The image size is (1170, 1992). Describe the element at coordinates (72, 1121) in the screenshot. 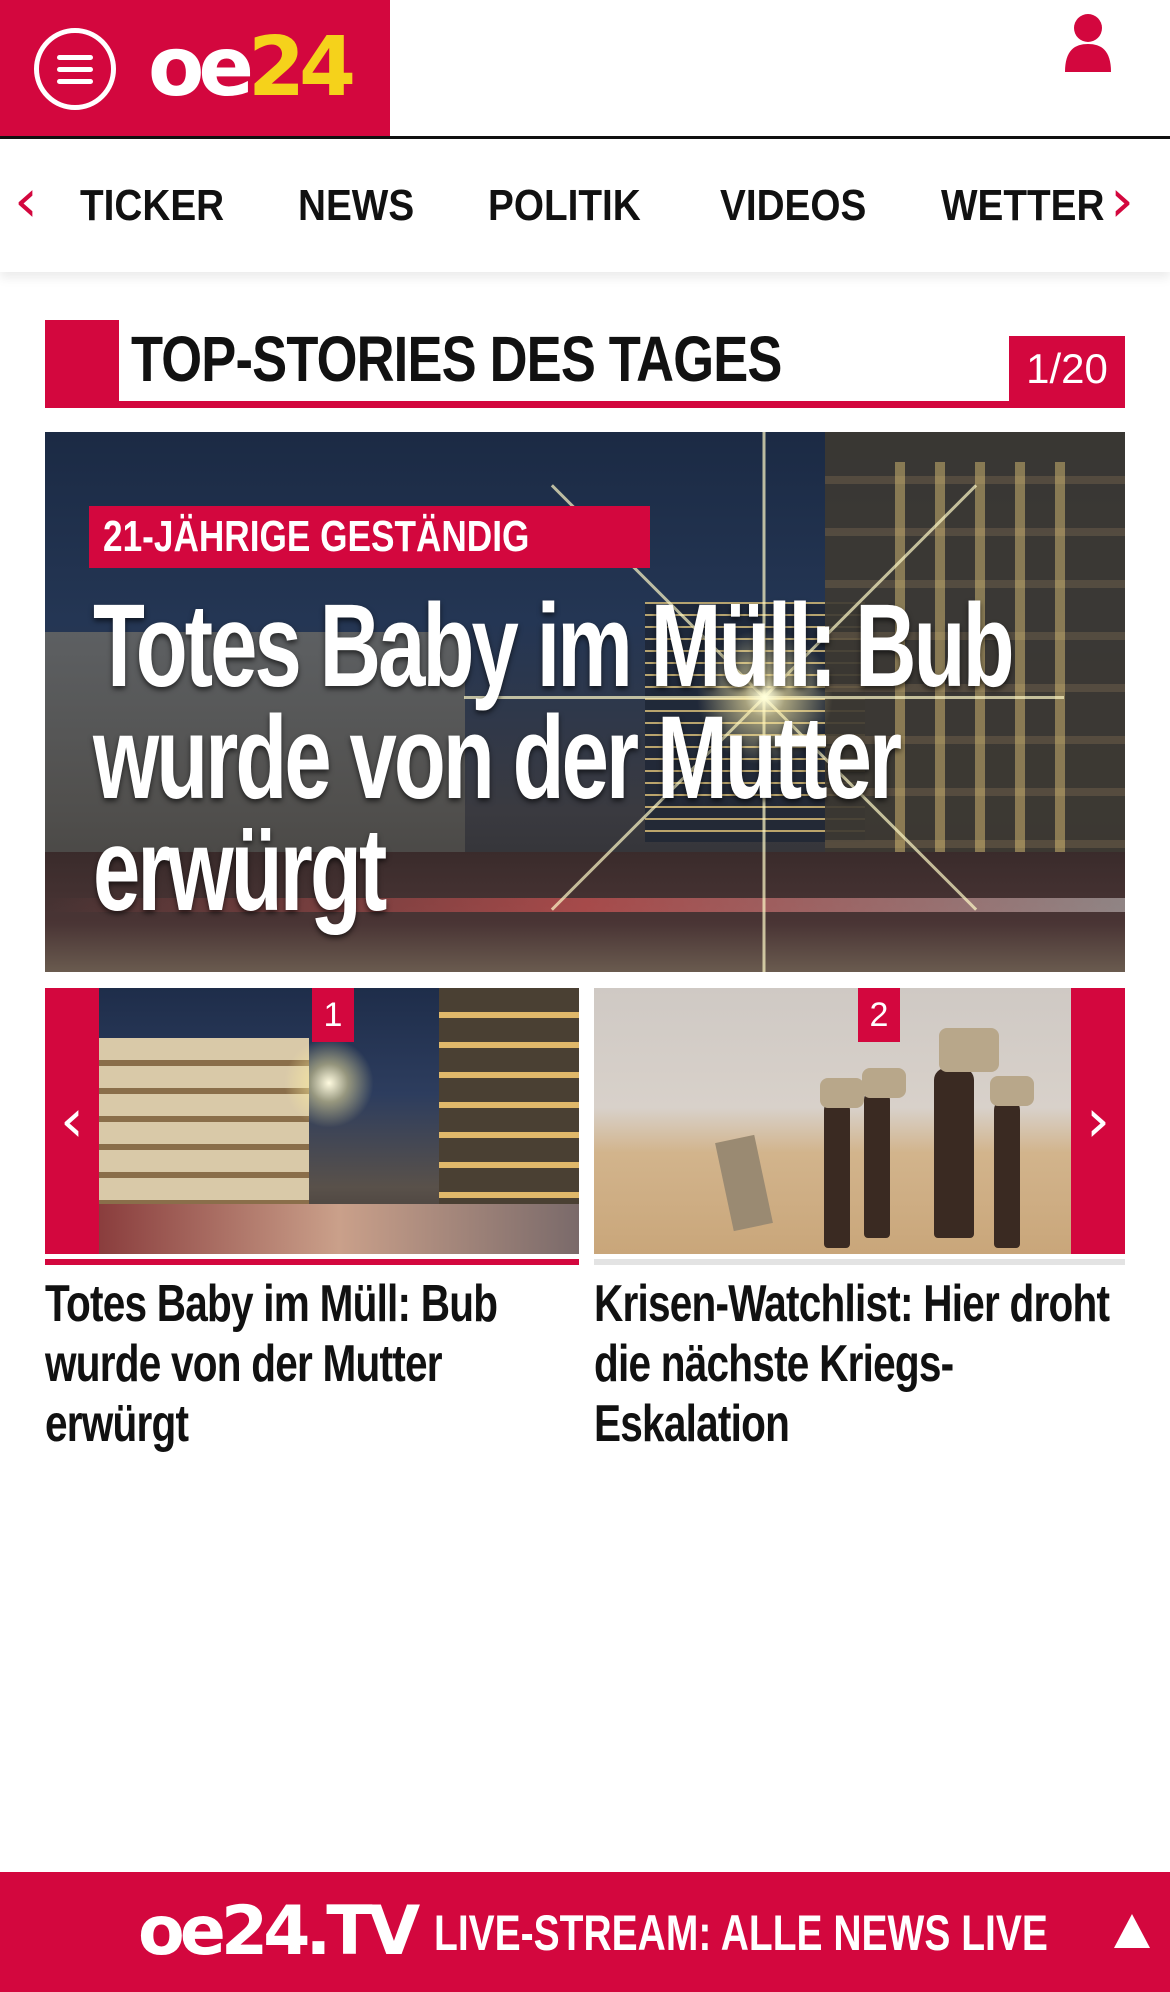

I see `carousel-prev-button: ‹` at that location.